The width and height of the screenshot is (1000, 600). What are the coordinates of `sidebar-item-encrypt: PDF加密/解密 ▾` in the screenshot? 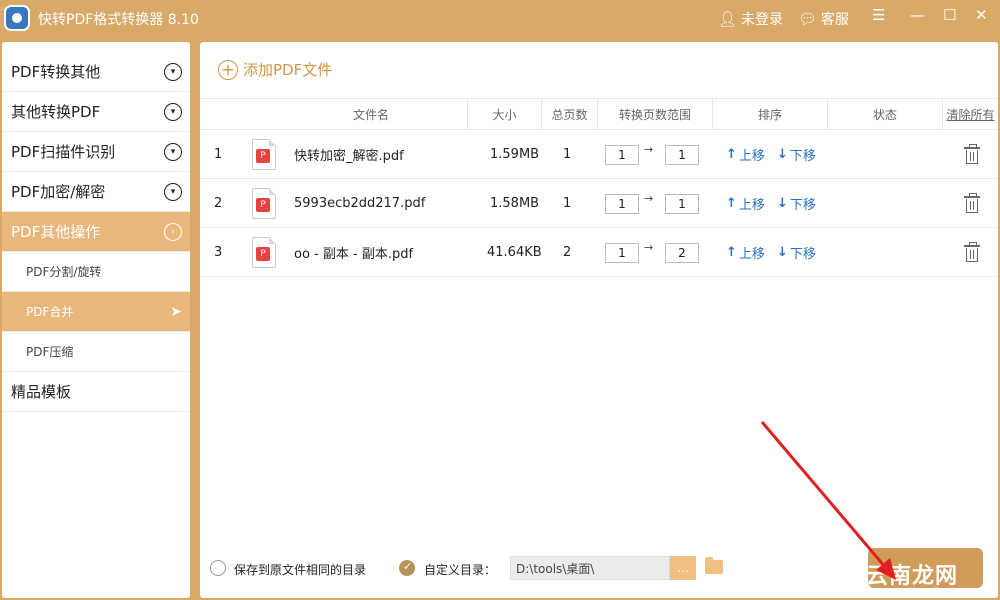 It's located at (96, 192).